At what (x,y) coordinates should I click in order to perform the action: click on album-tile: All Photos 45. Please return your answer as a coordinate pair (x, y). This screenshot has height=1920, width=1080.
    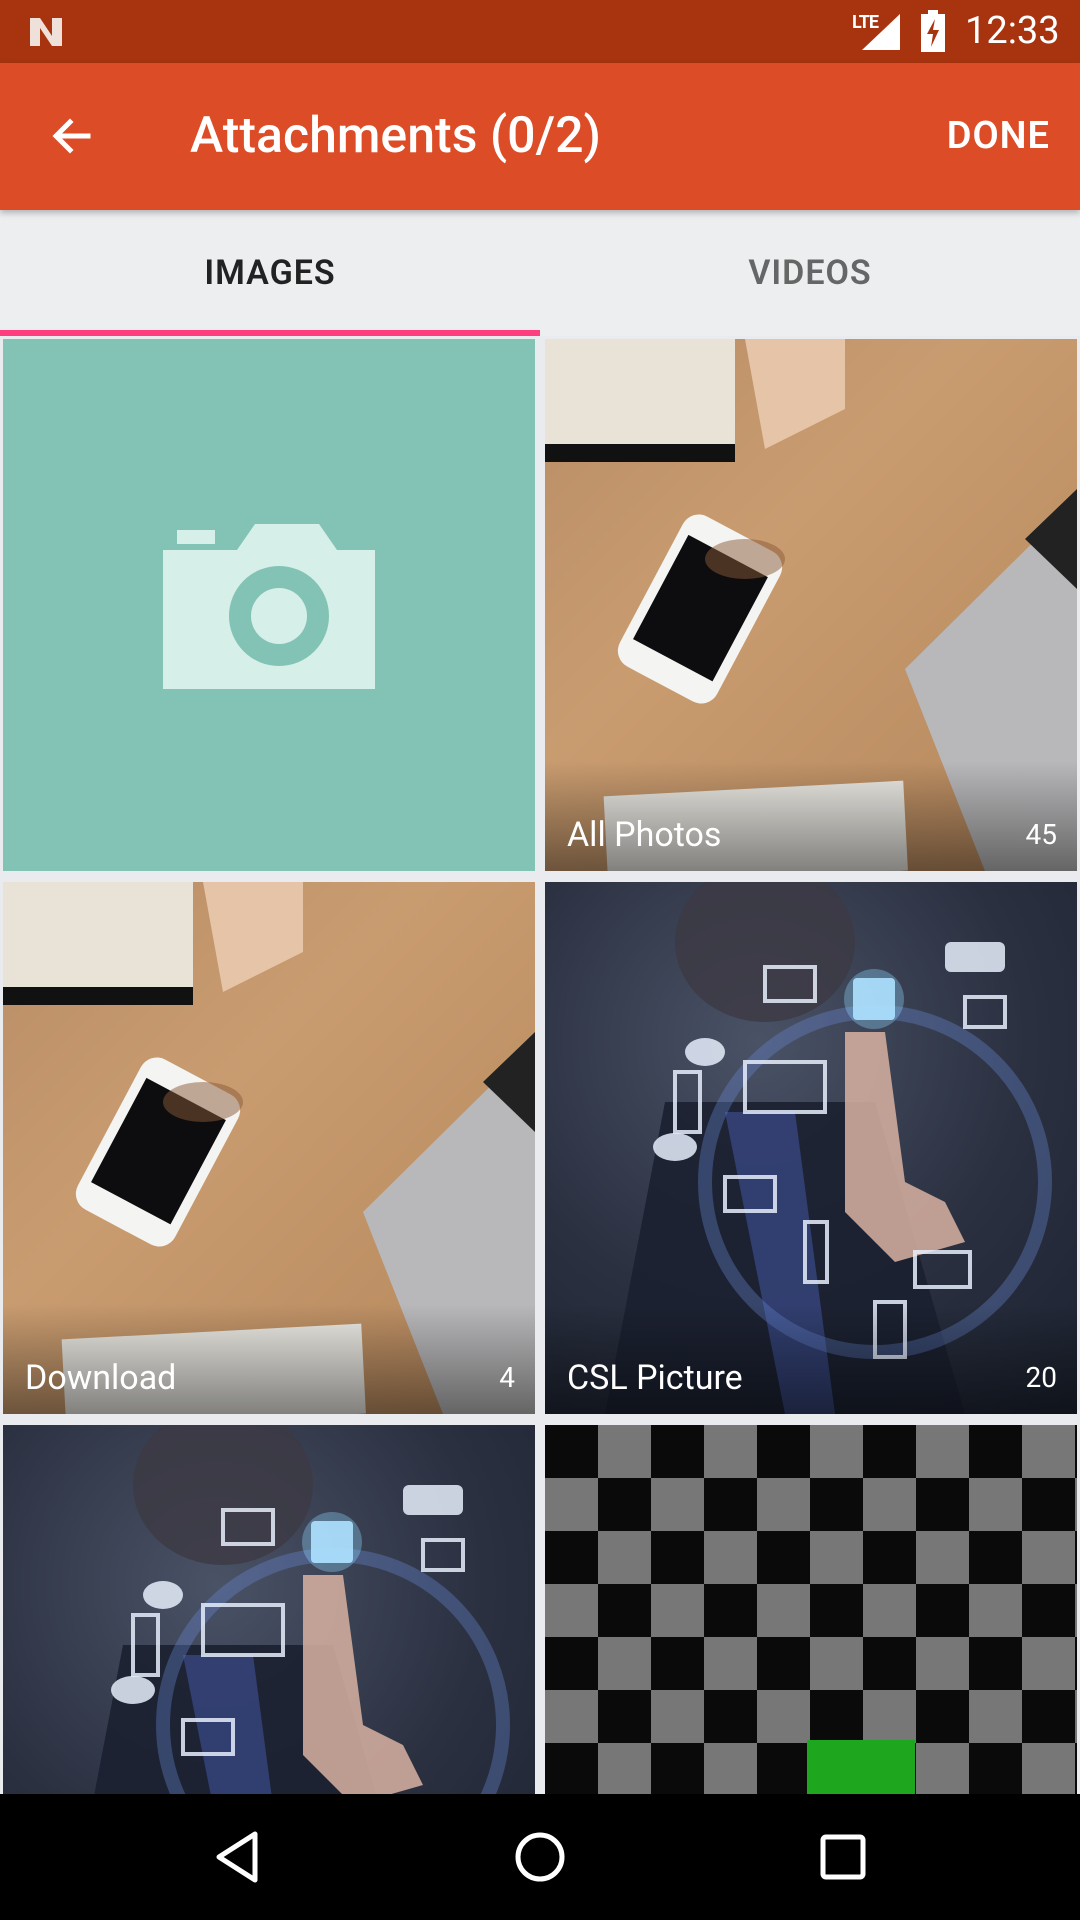
    Looking at the image, I should click on (811, 605).